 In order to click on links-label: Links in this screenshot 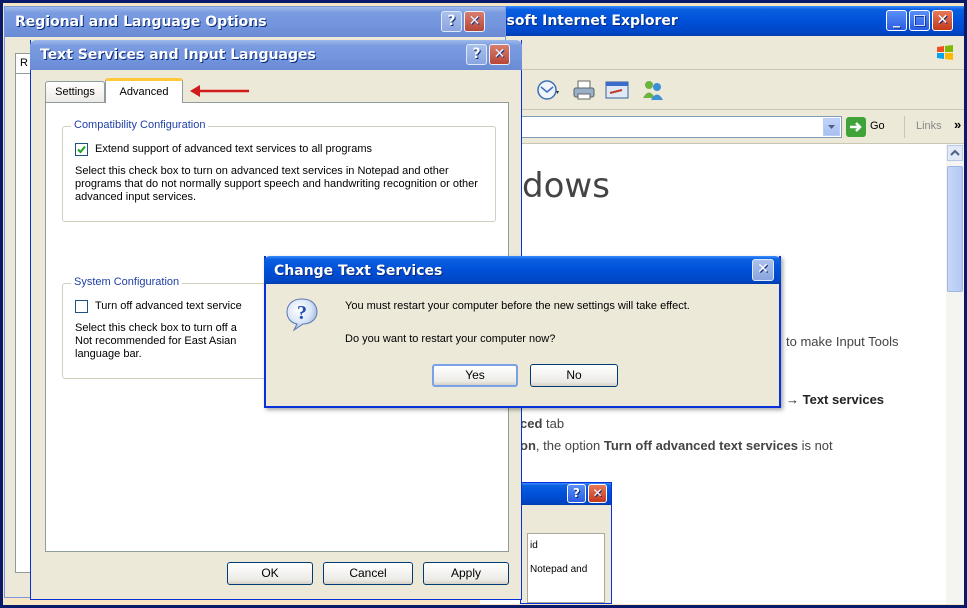, I will do `click(929, 126)`.